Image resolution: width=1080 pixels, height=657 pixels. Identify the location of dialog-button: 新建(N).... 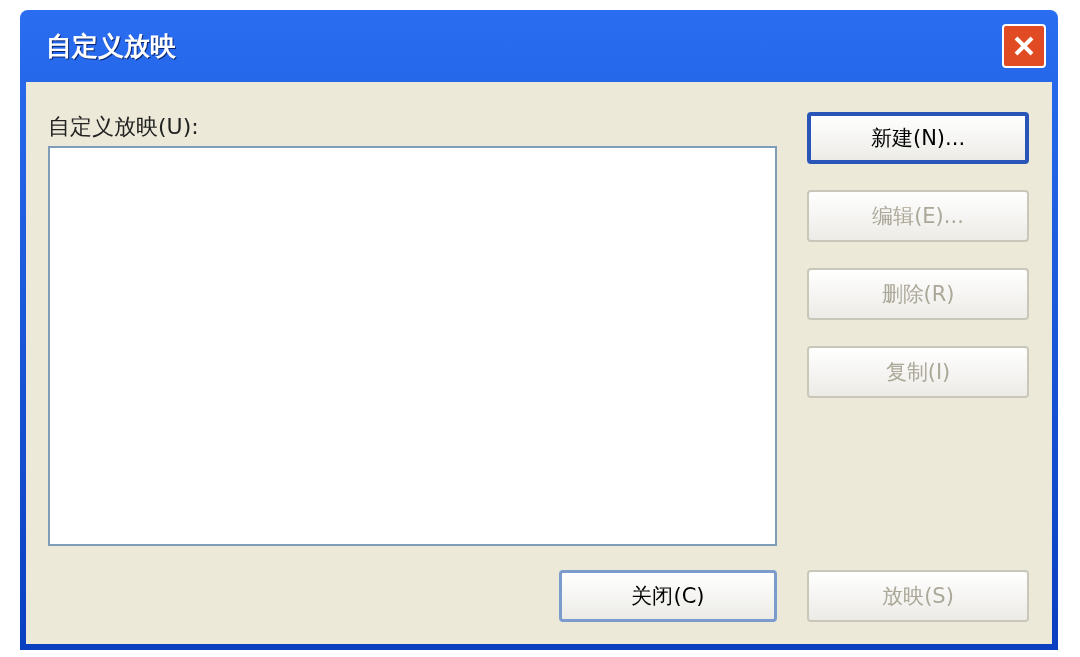
(918, 138).